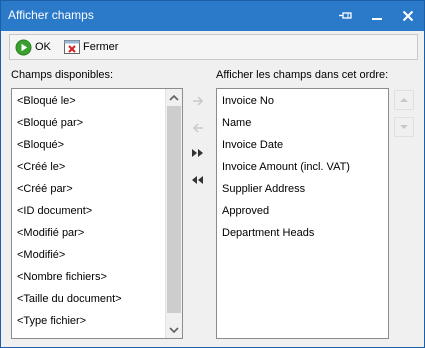  What do you see at coordinates (101, 47) in the screenshot?
I see `fermer-label: Fermer` at bounding box center [101, 47].